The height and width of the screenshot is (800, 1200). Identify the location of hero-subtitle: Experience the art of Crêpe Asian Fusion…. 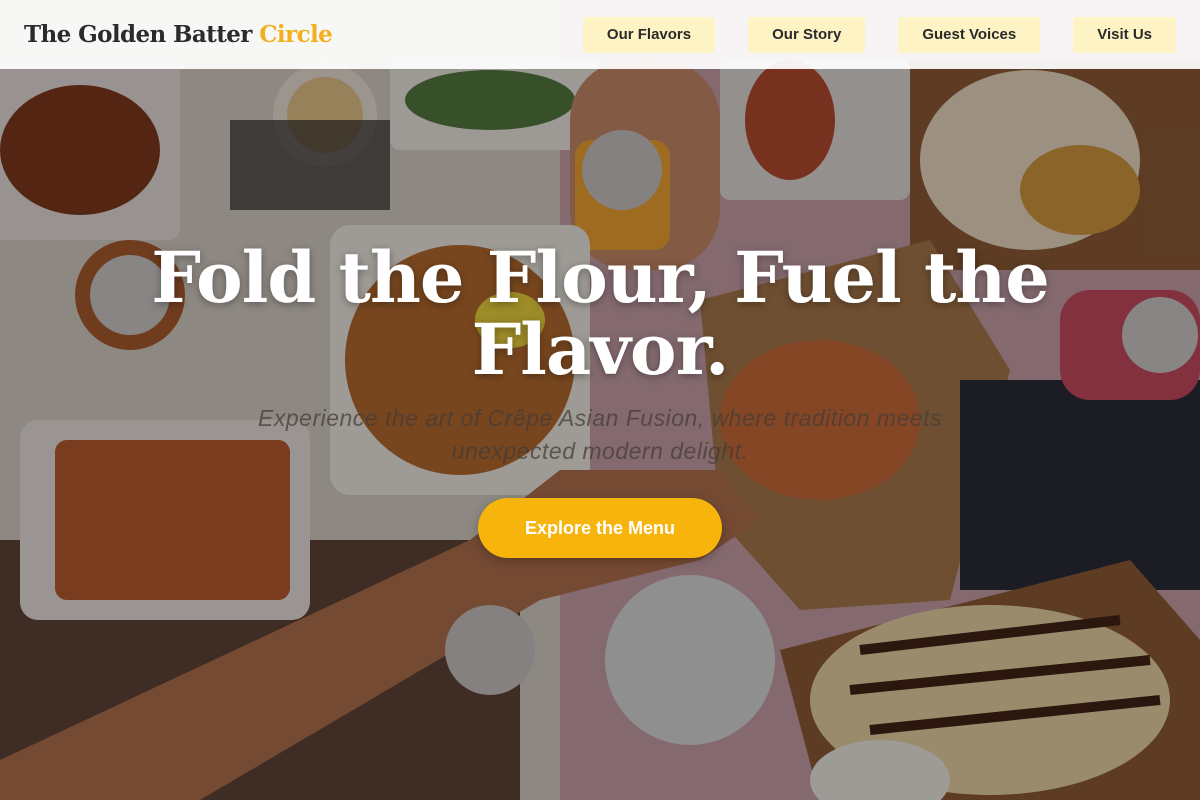
(600, 434).